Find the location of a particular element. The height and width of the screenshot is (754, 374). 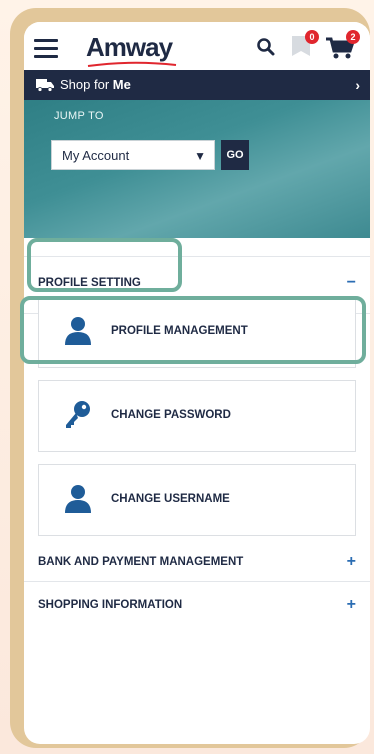

shop-for-target: Me is located at coordinates (121, 84).